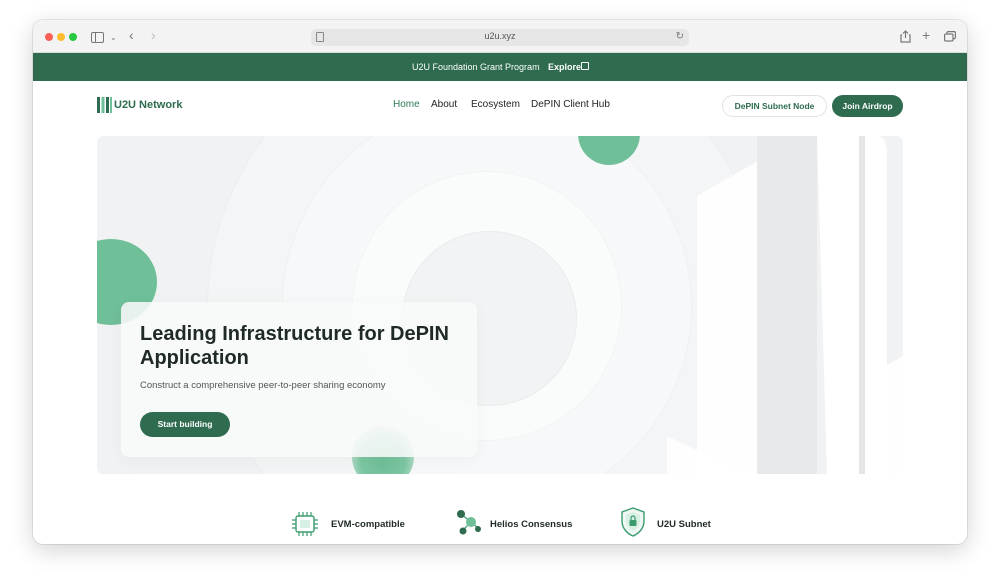  I want to click on start-building-button: Start building, so click(185, 424).